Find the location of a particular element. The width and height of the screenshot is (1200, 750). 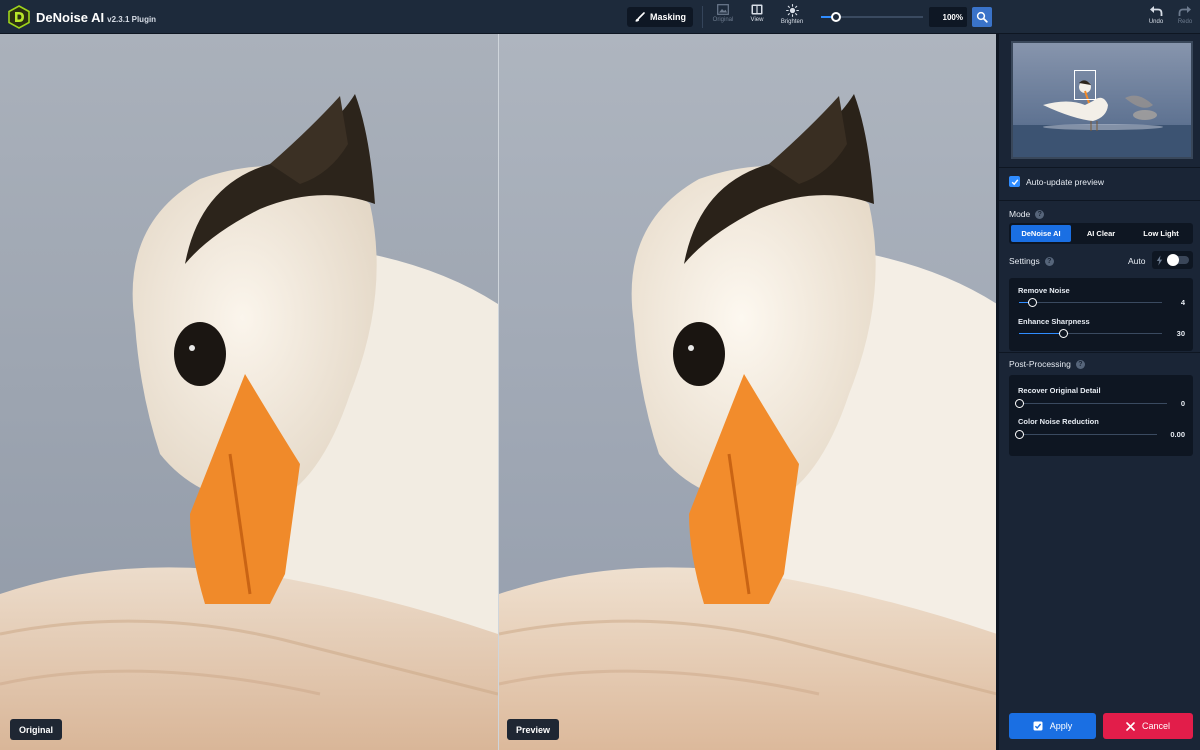

brush-icon is located at coordinates (640, 16).